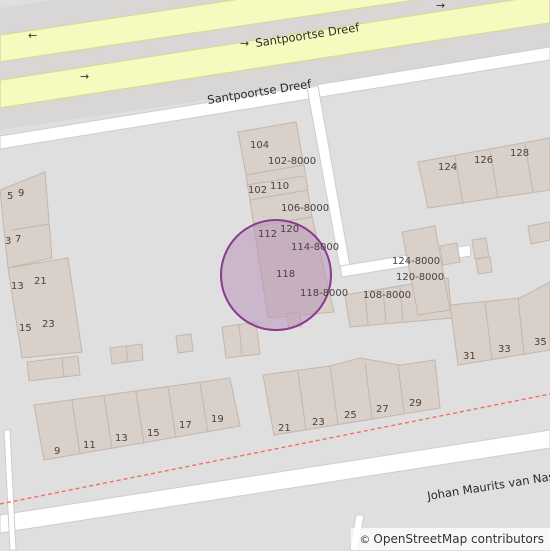  Describe the element at coordinates (257, 190) in the screenshot. I see `house-number: 102` at that location.